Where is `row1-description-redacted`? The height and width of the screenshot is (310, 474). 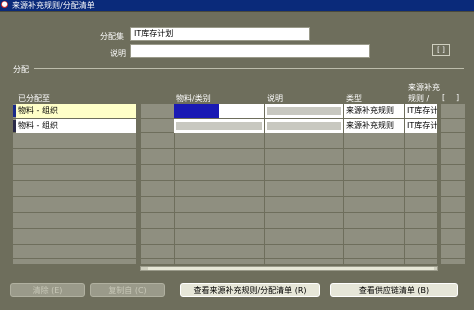
row1-description-redacted is located at coordinates (304, 111).